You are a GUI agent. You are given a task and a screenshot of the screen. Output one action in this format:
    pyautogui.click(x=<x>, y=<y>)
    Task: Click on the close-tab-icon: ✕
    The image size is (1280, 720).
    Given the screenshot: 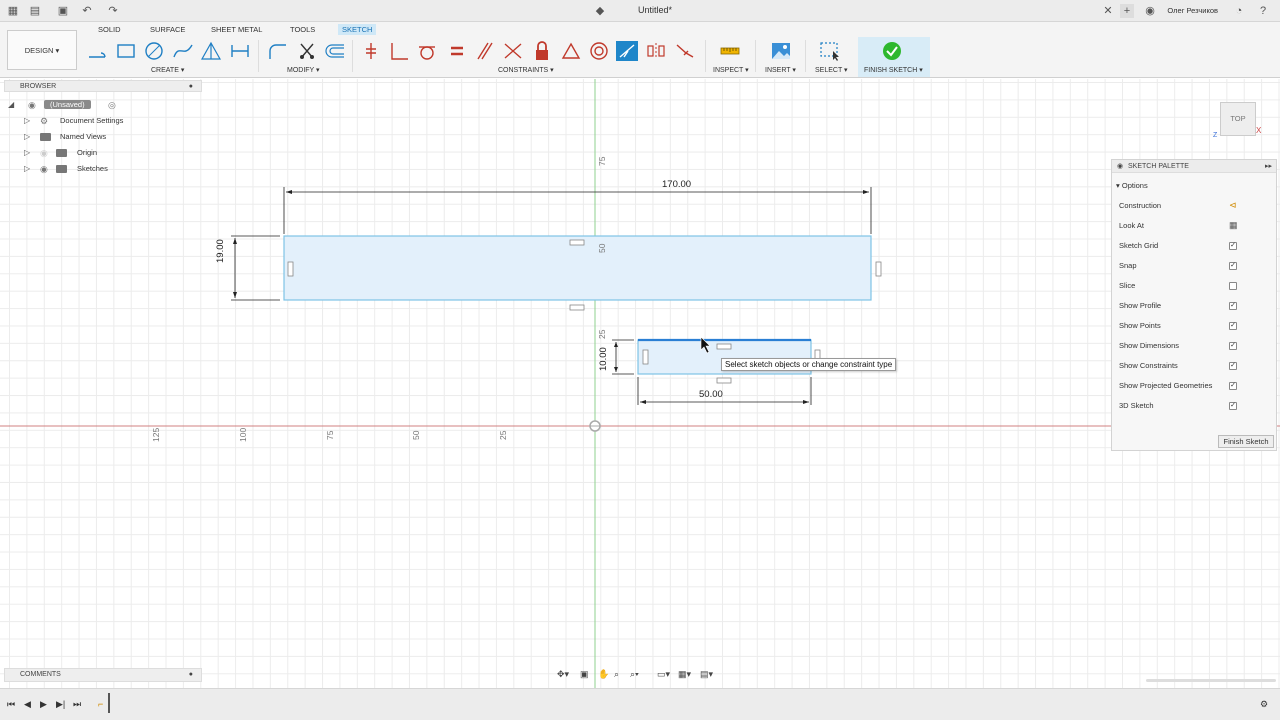 What is the action you would take?
    pyautogui.click(x=1108, y=11)
    